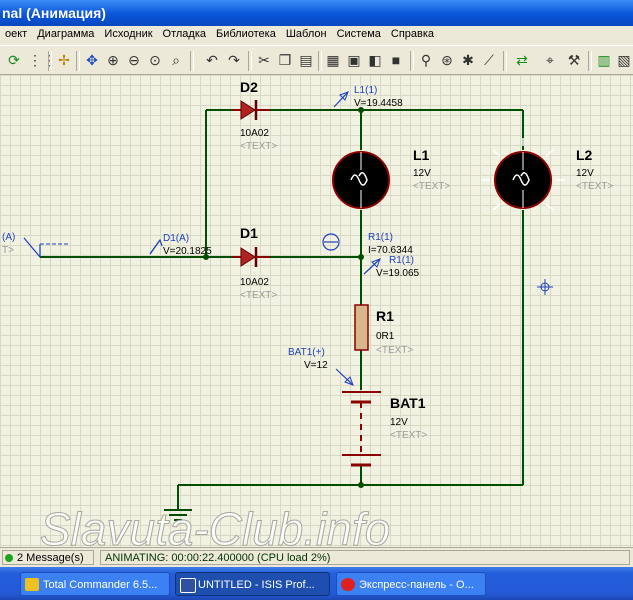 This screenshot has width=633, height=600. What do you see at coordinates (489, 60) in the screenshot?
I see `decompose-icon: ⟋` at bounding box center [489, 60].